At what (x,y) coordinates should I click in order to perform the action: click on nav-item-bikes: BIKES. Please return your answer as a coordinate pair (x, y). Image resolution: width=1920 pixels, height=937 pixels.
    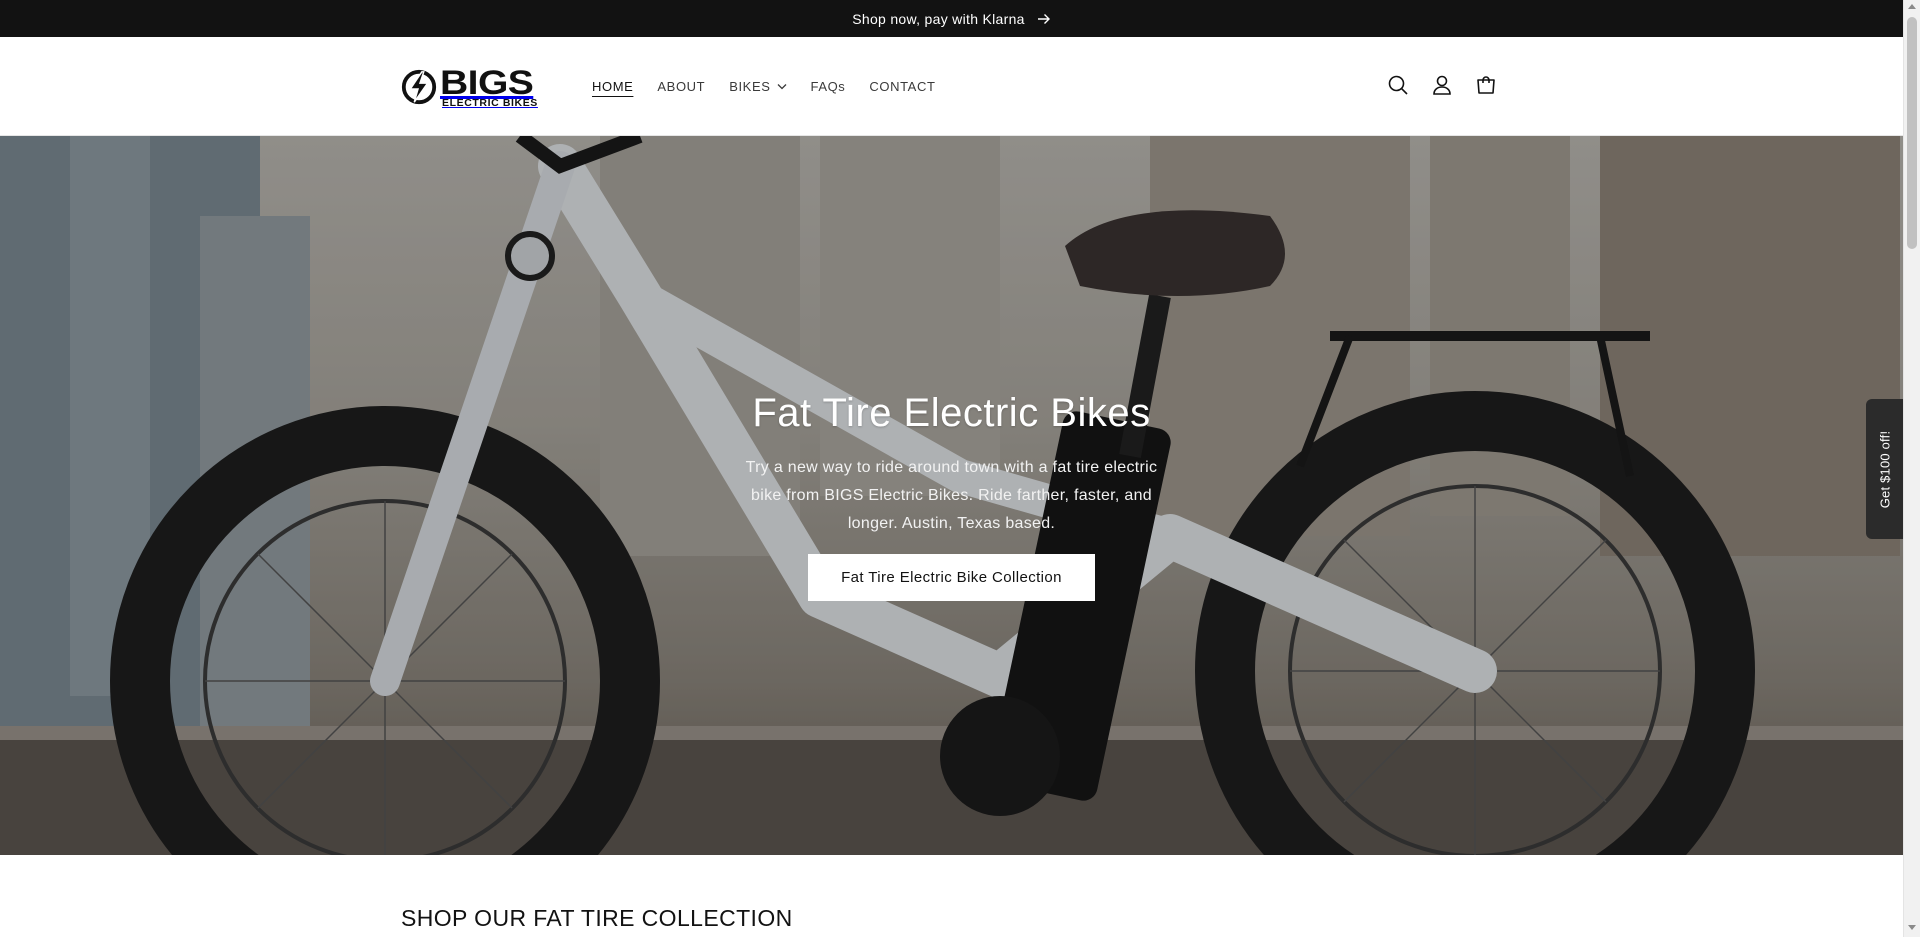
    Looking at the image, I should click on (757, 86).